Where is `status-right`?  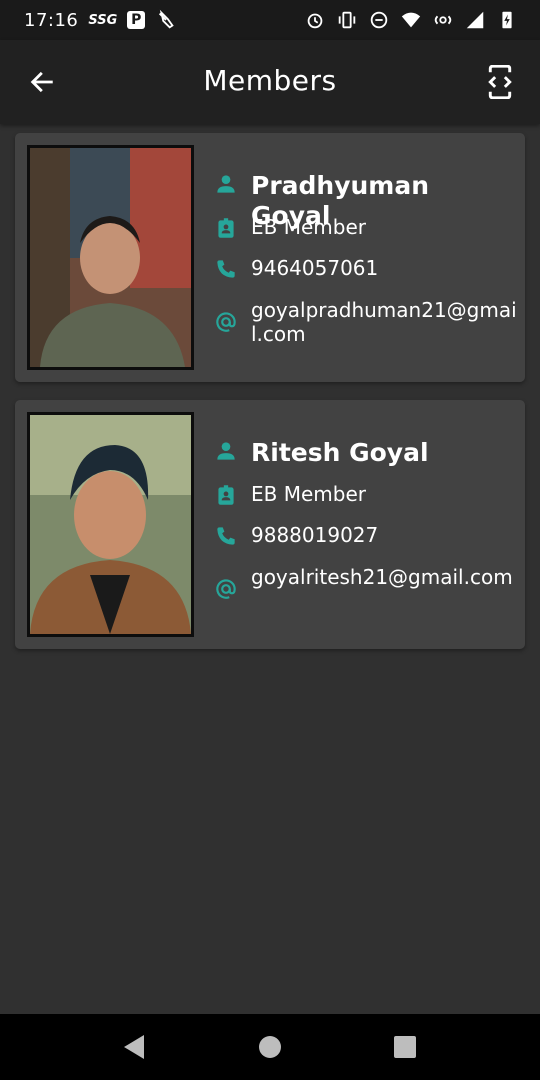 status-right is located at coordinates (411, 20).